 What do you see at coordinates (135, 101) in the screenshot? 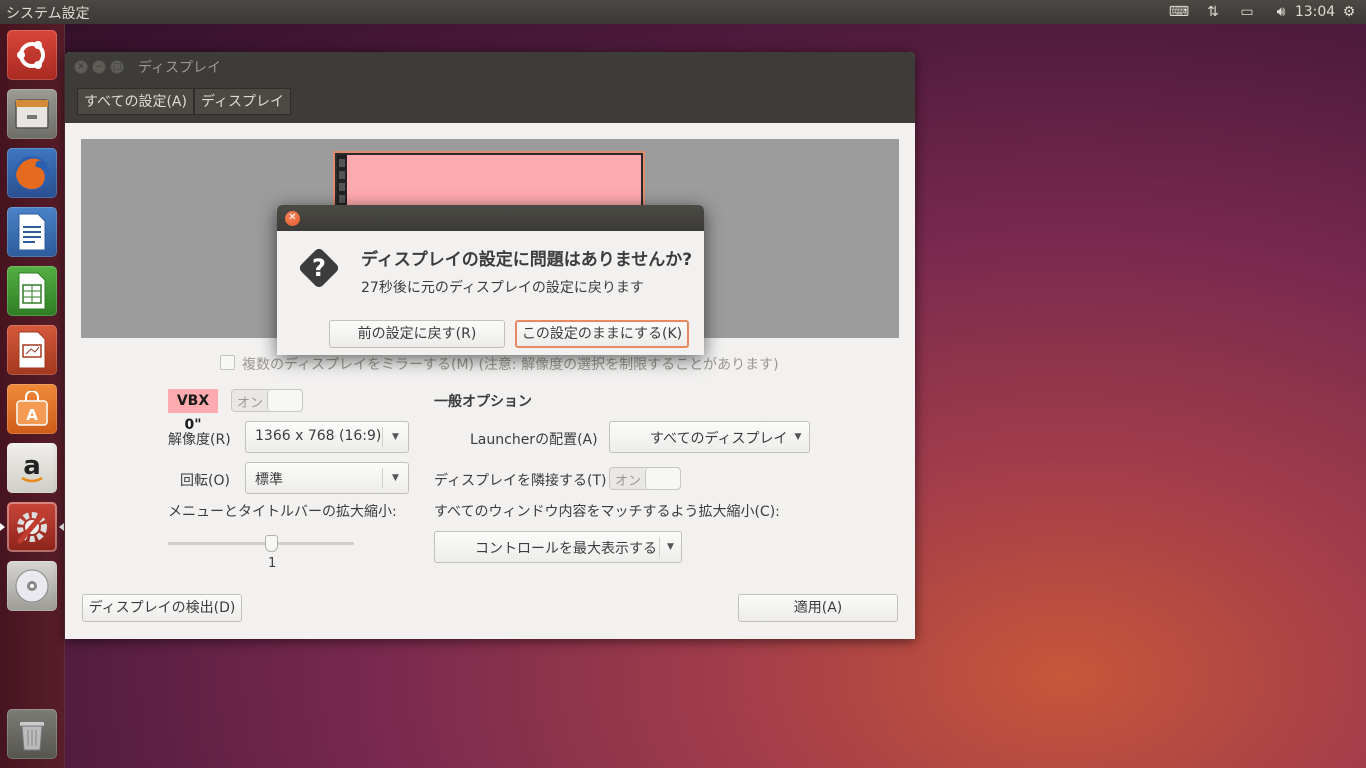
I see `all-settings-button: すべての設定(A)` at bounding box center [135, 101].